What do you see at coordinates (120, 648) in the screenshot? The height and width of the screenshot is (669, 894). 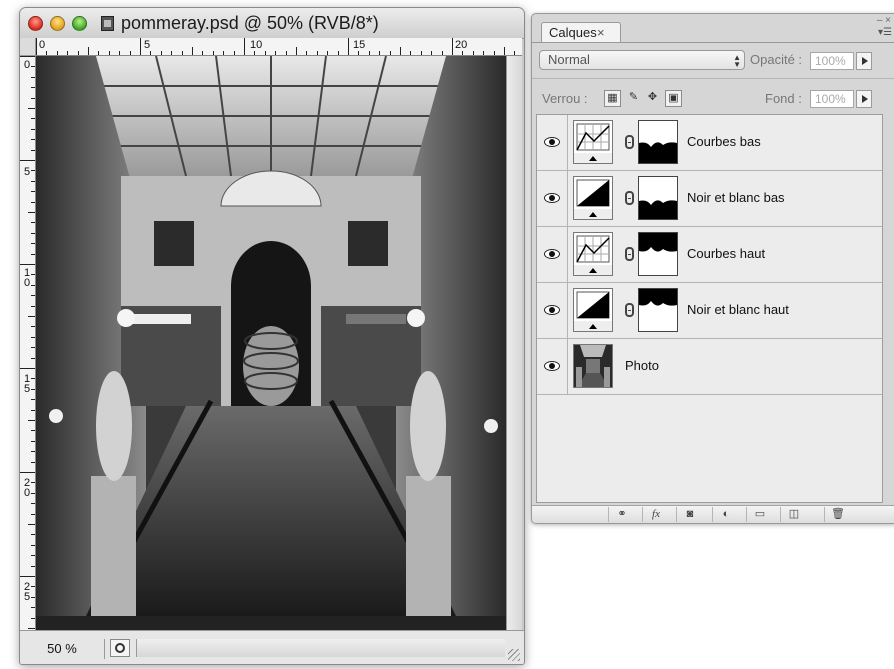 I see `status-info-button` at bounding box center [120, 648].